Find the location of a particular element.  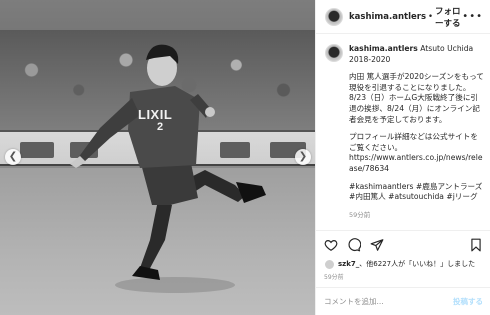

heart-icon is located at coordinates (331, 245).